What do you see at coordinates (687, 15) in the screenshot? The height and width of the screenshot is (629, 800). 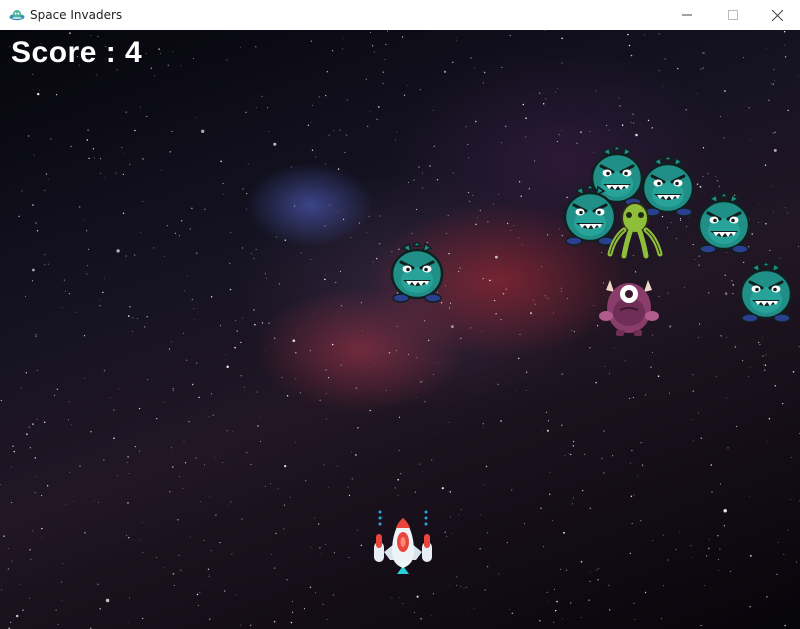 I see `minimize-button` at bounding box center [687, 15].